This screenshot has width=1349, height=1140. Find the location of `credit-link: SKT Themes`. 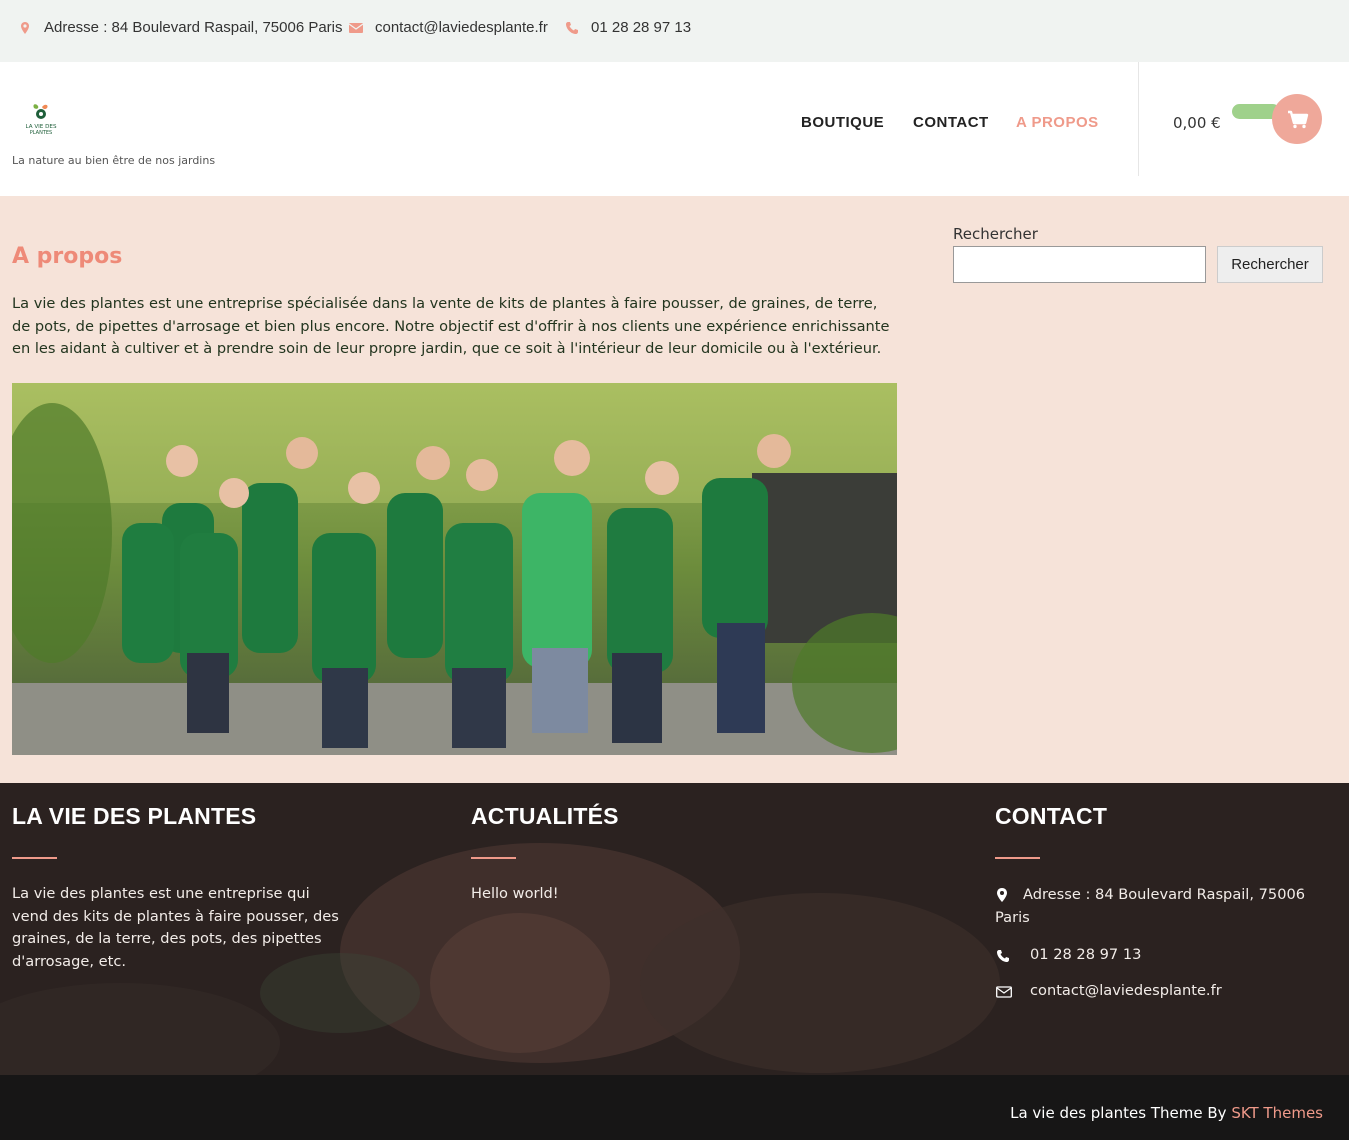

credit-link: SKT Themes is located at coordinates (1277, 1113).